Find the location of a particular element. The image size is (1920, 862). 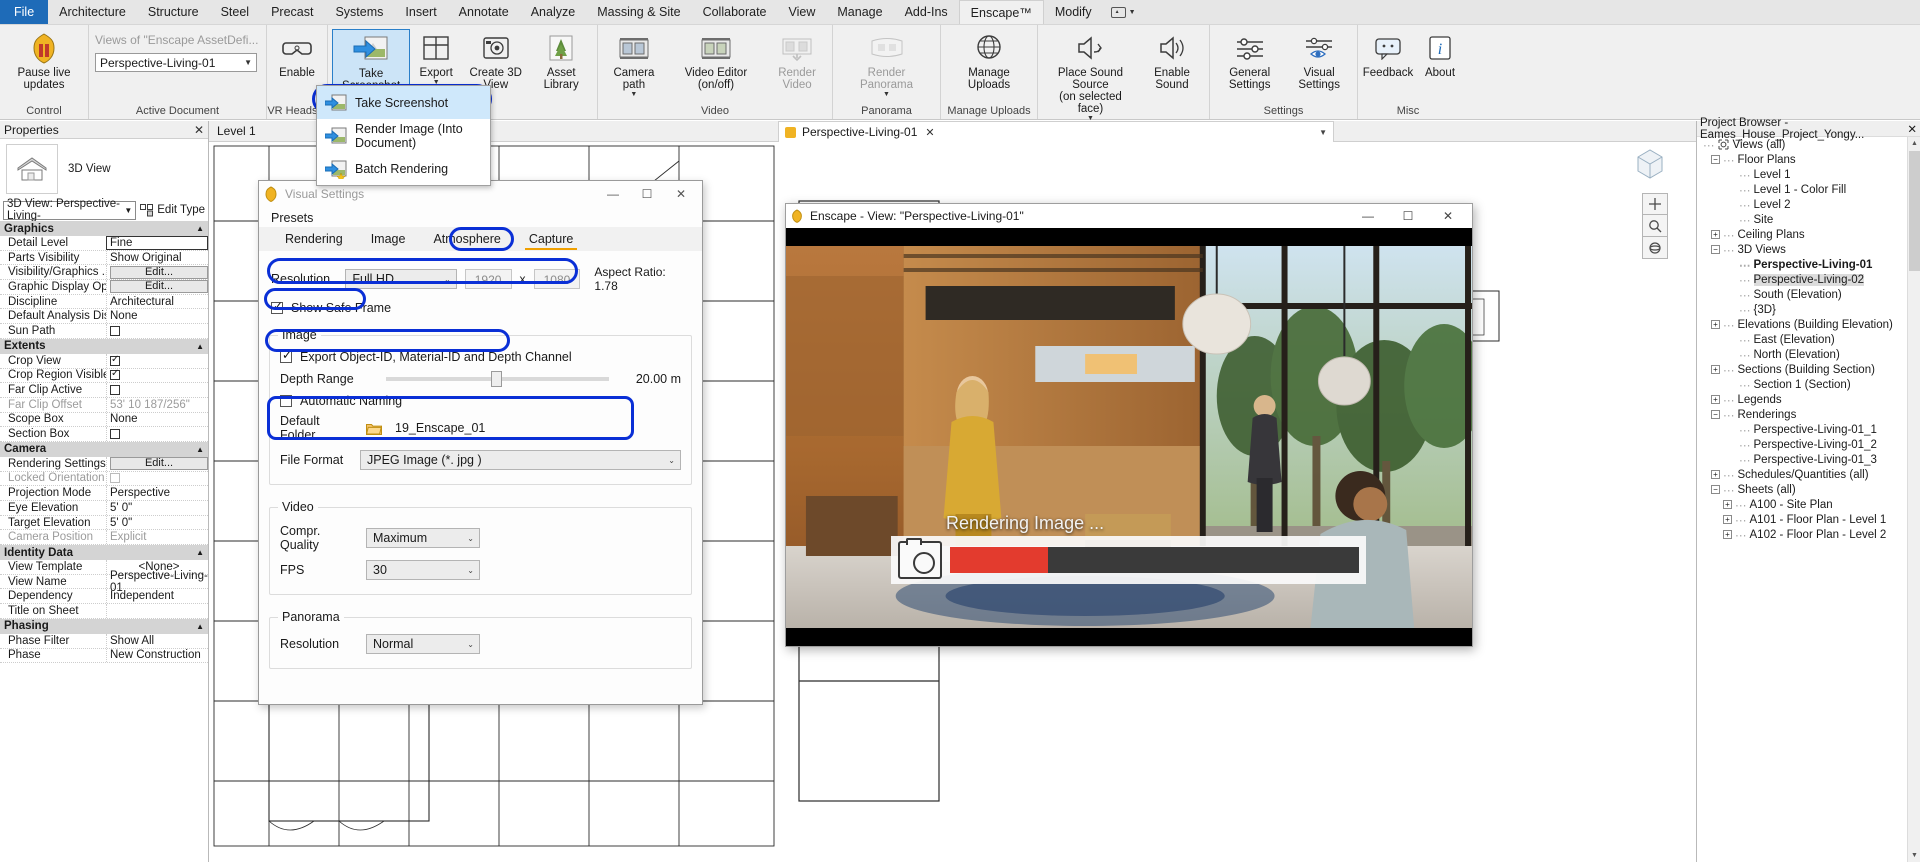

property-row-far-clip-active: Far Clip Active is located at coordinates (104, 390).